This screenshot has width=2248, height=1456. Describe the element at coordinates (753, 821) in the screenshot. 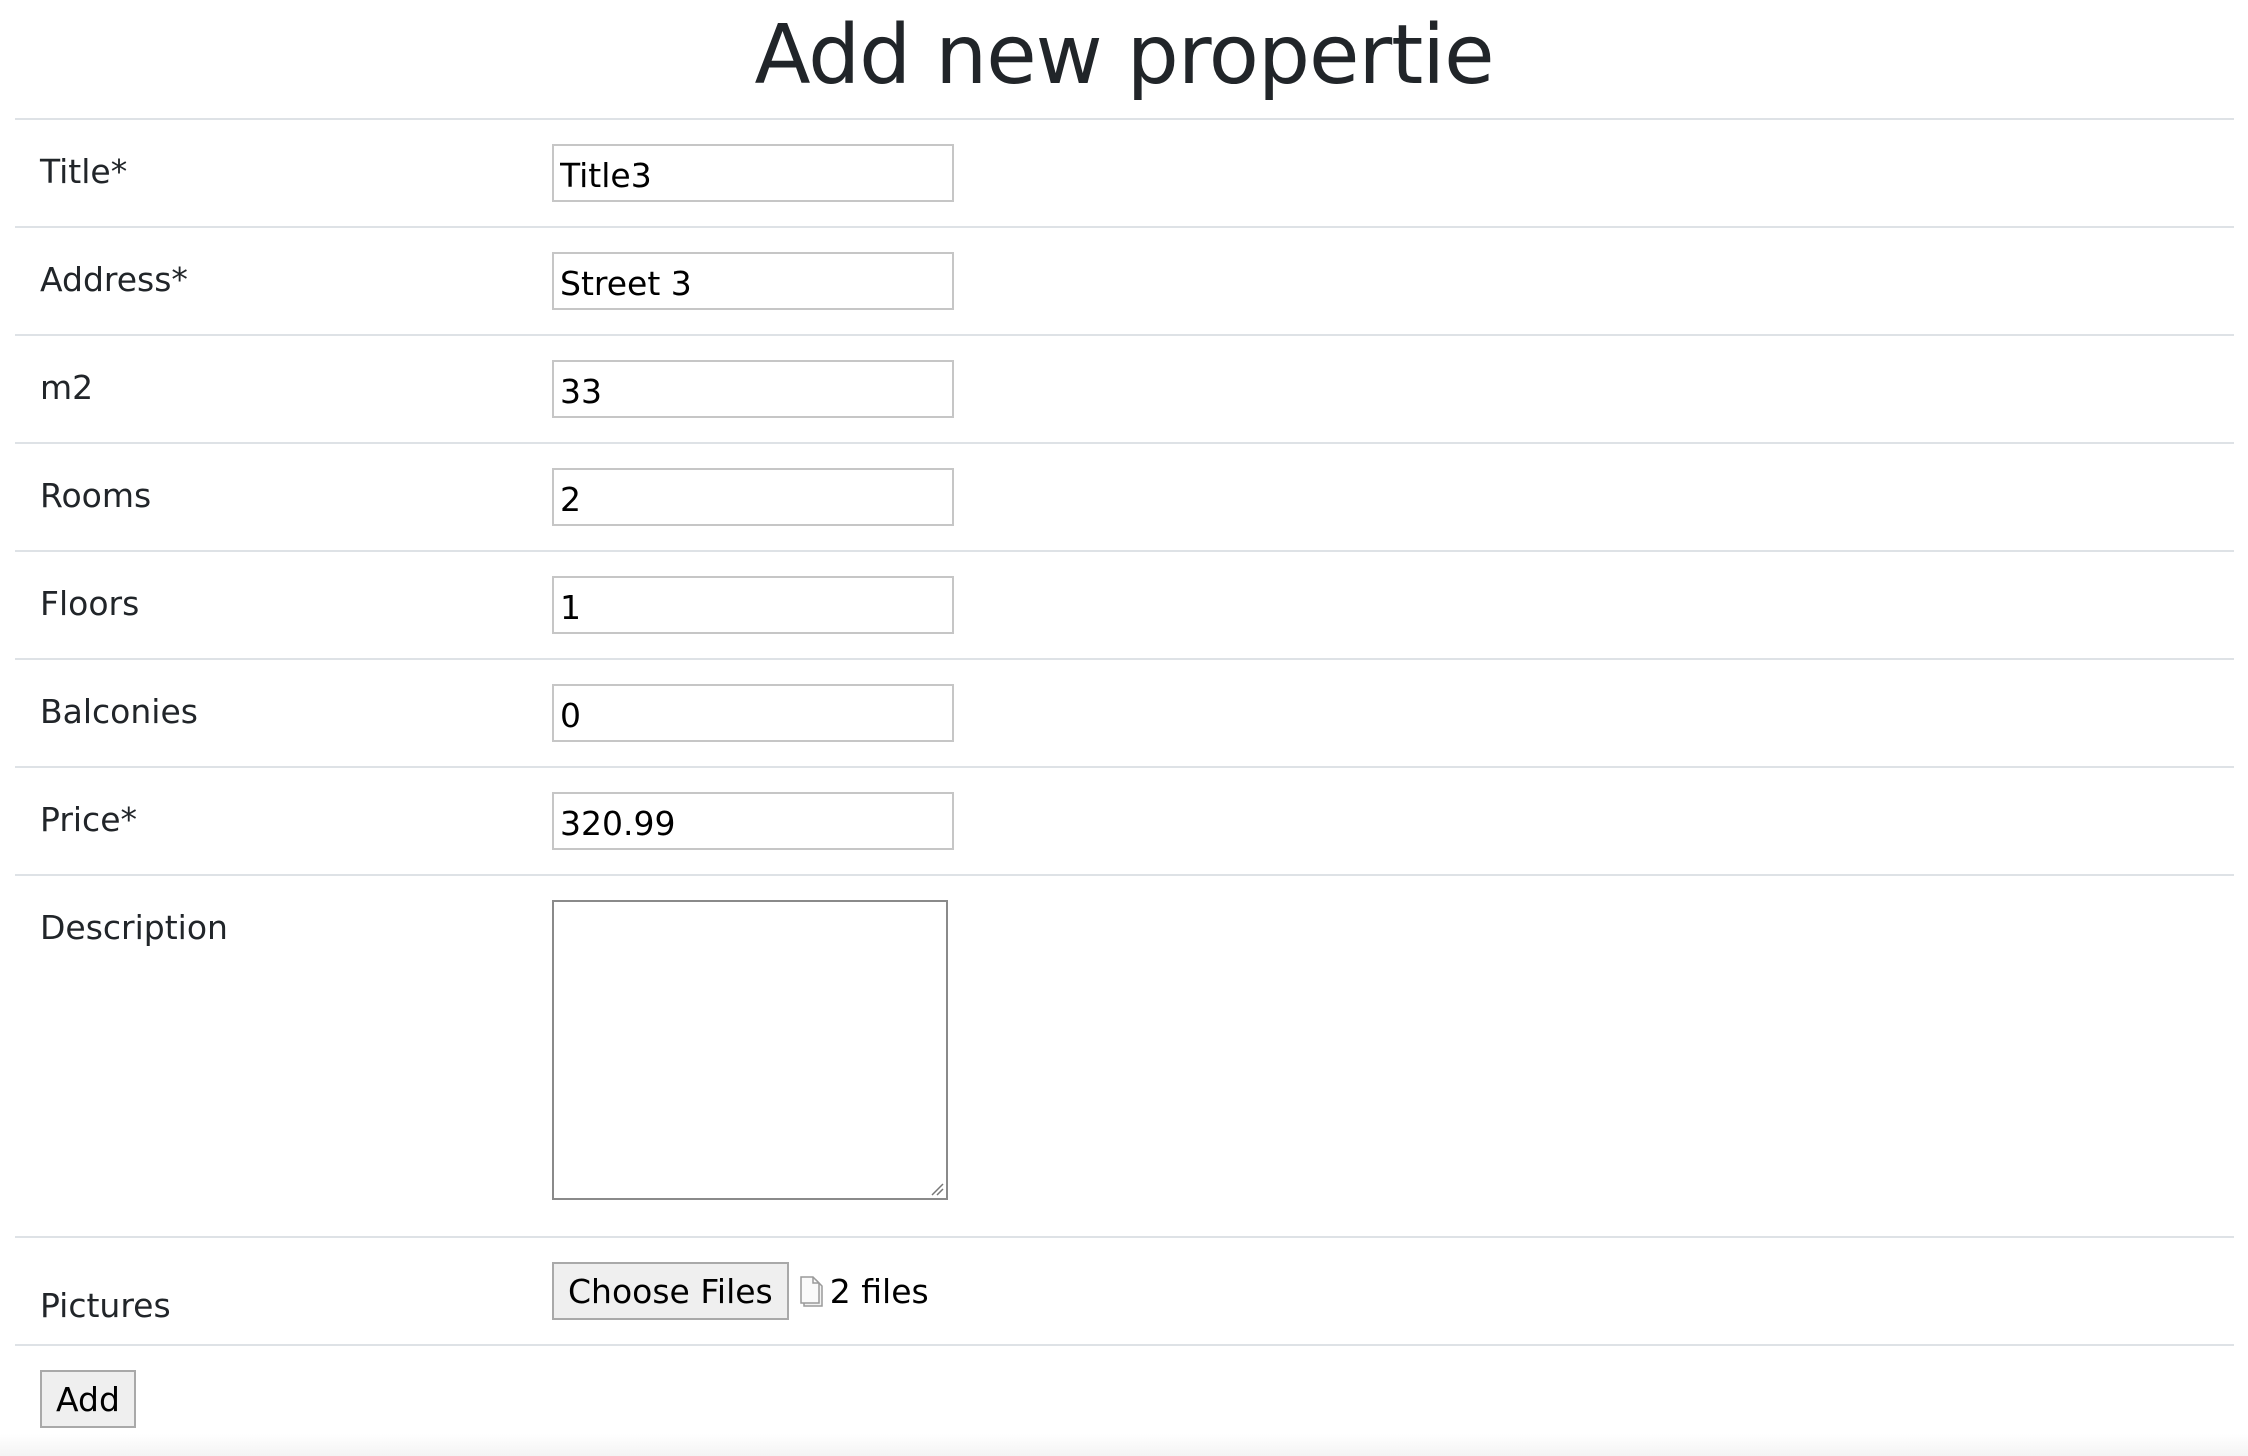

I see `price-input` at that location.